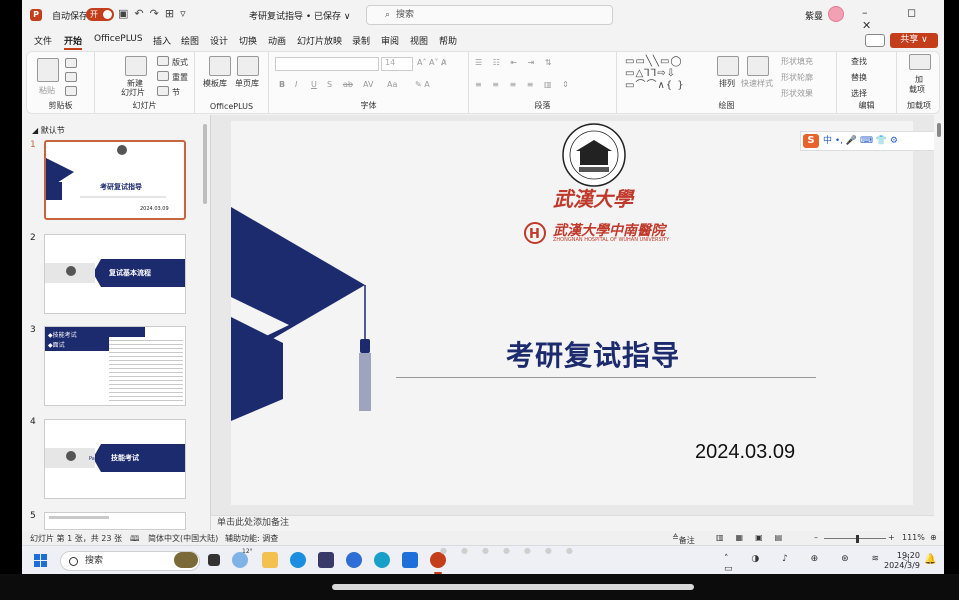  I want to click on replace-button: 替换, so click(859, 77).